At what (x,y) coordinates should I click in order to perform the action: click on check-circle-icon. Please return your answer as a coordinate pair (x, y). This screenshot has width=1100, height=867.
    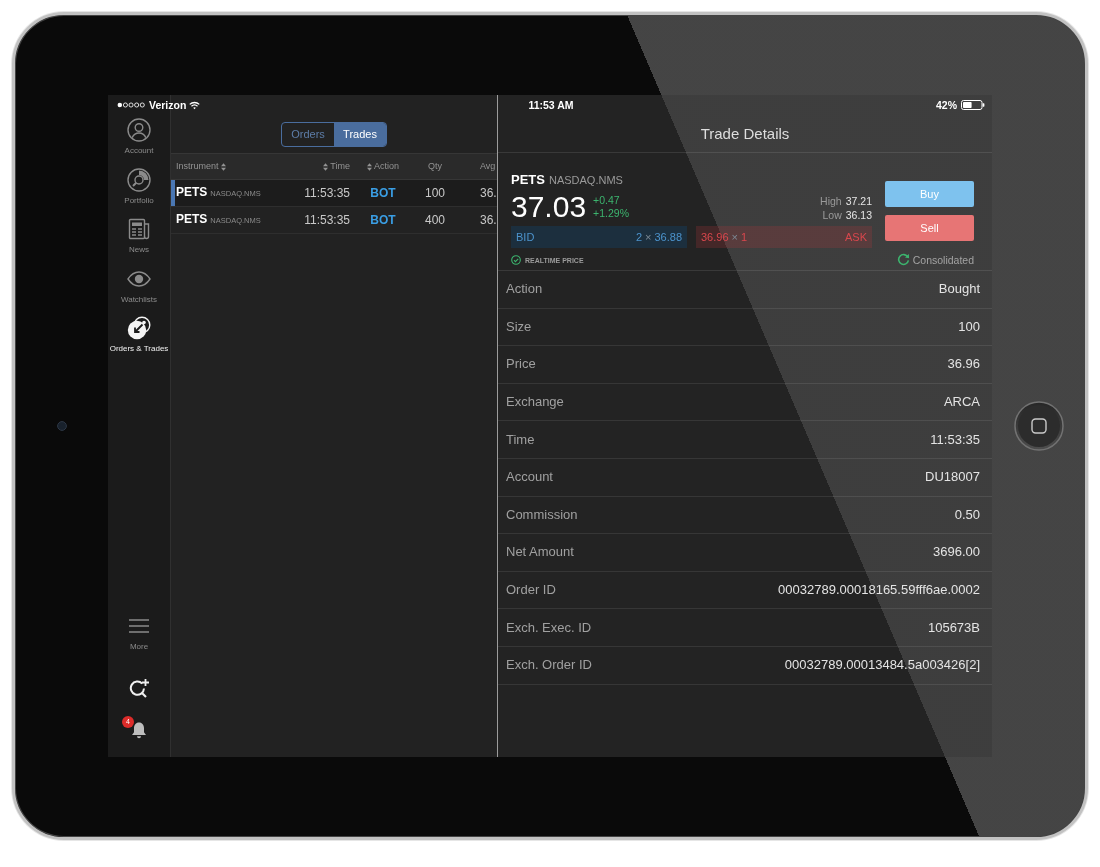
    Looking at the image, I should click on (516, 260).